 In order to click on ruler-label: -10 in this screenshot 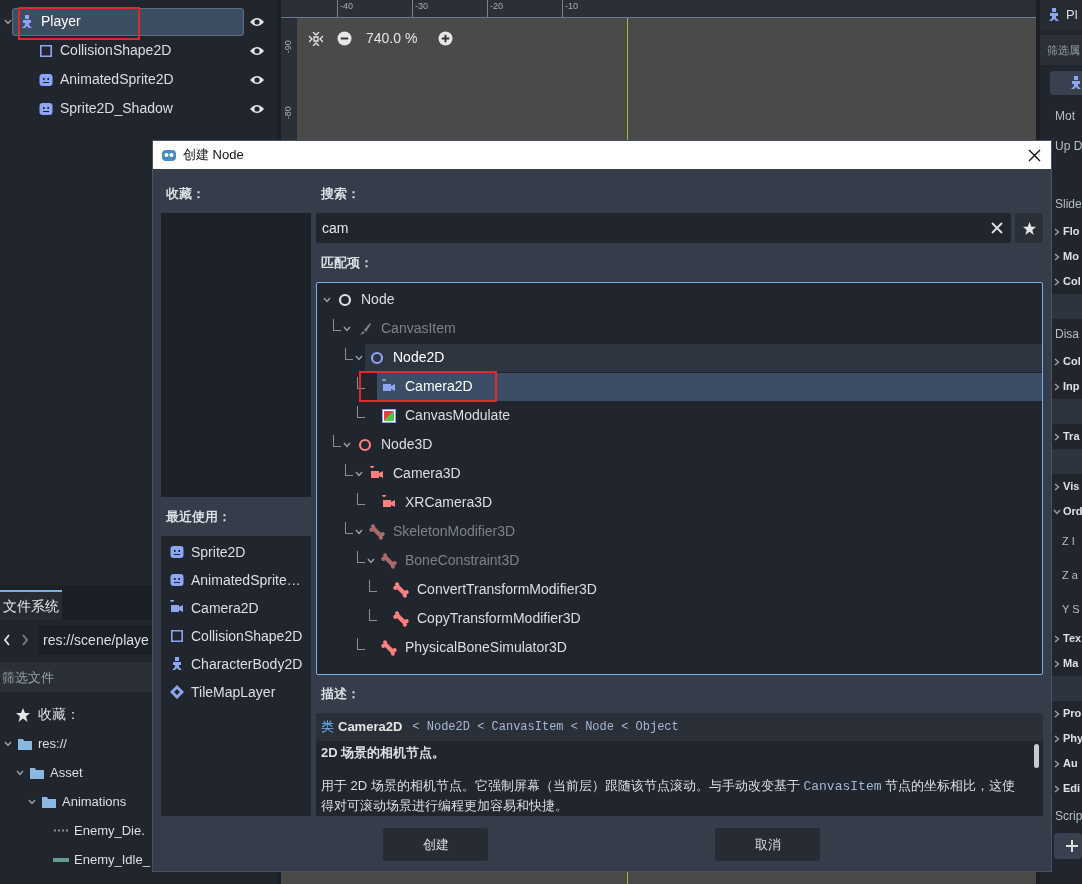, I will do `click(569, 8)`.